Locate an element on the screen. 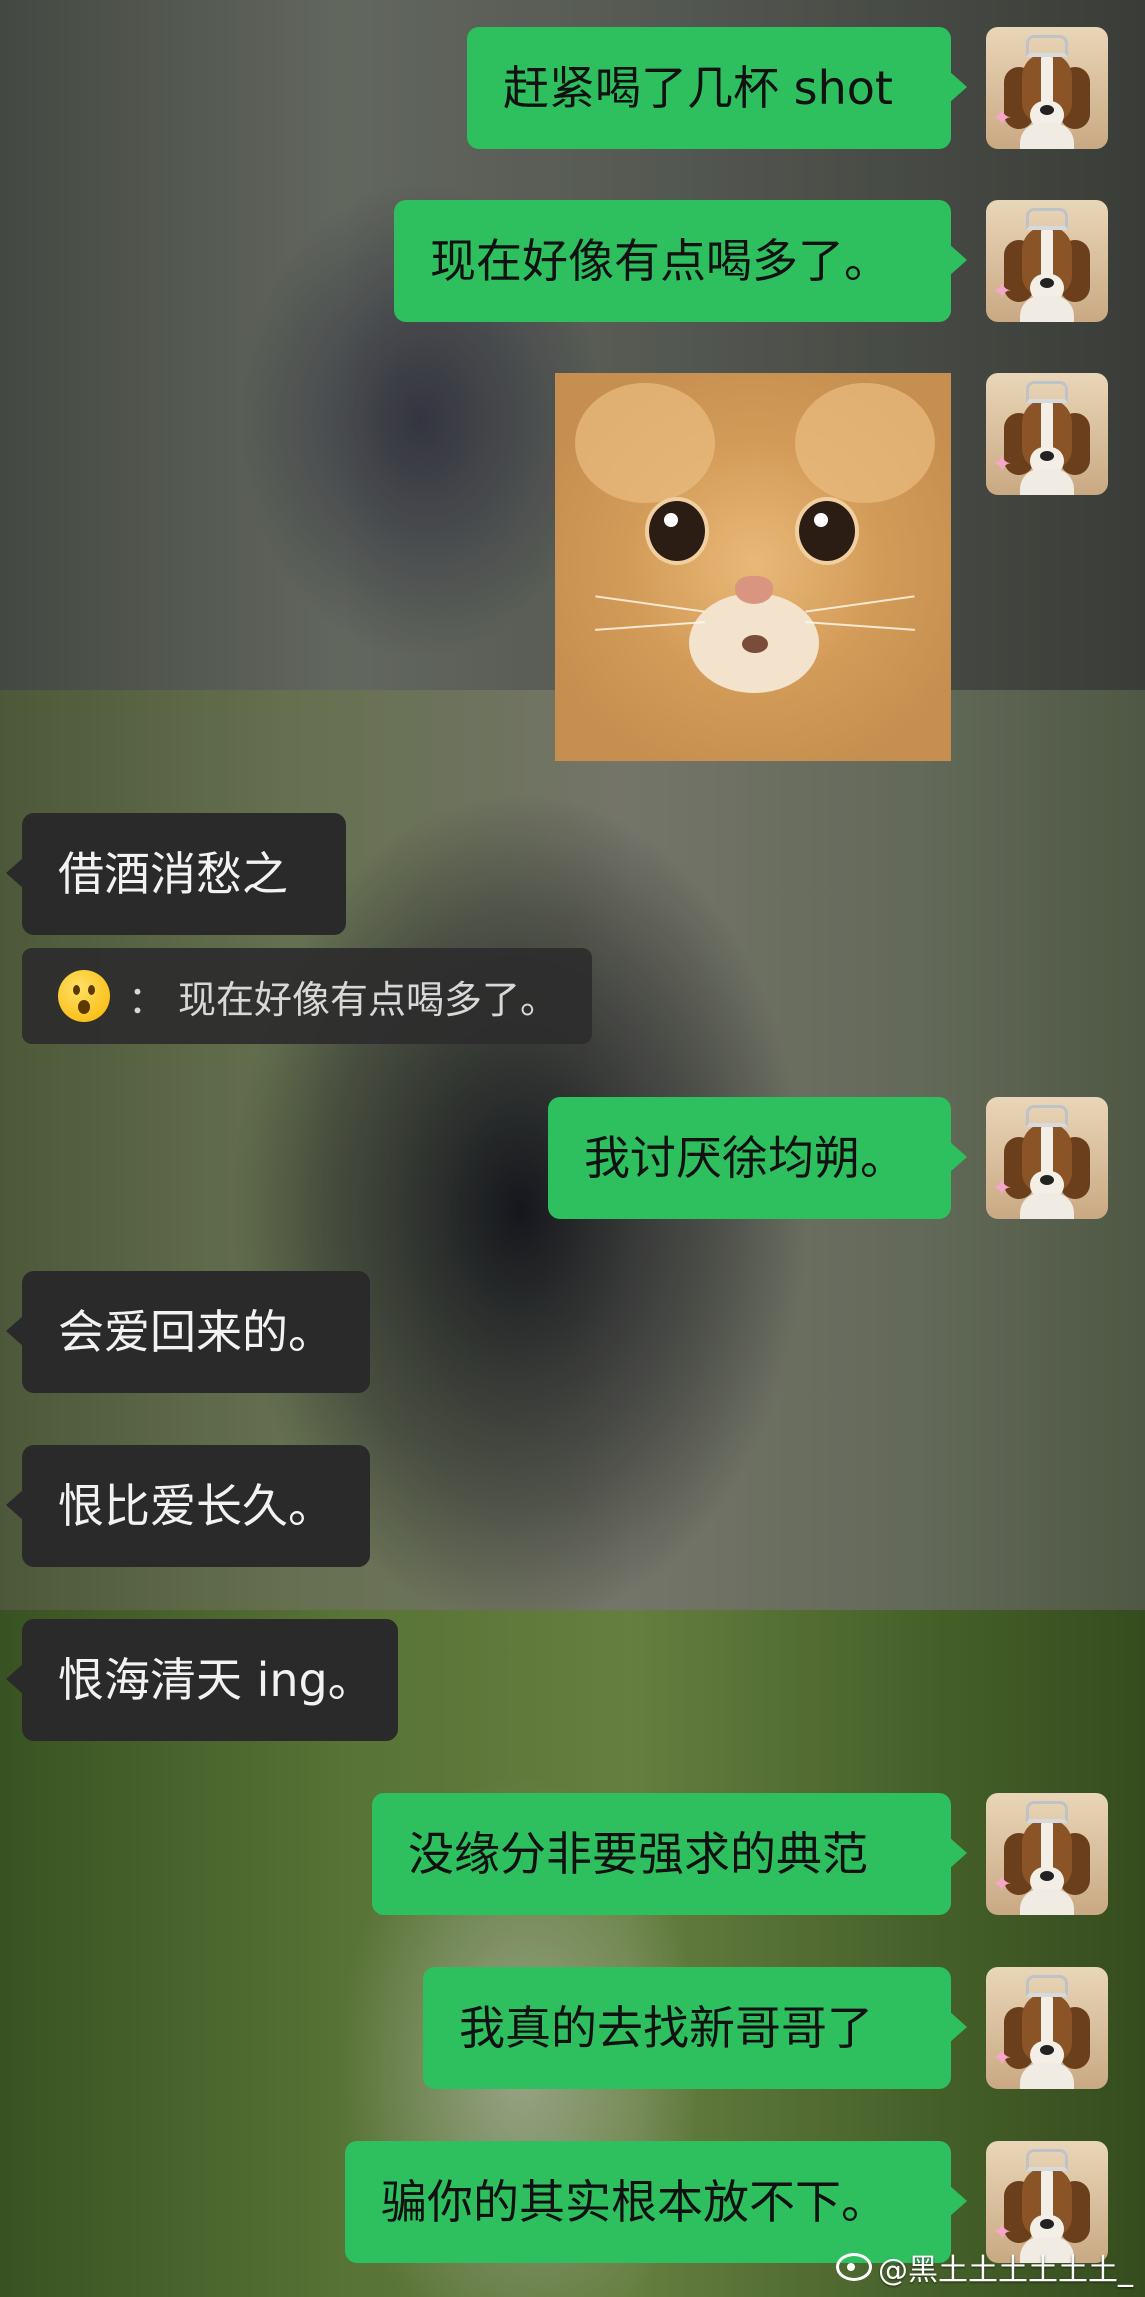 The width and height of the screenshot is (1145, 2297). message-text: 现在好像有点喝多了。 is located at coordinates (660, 261).